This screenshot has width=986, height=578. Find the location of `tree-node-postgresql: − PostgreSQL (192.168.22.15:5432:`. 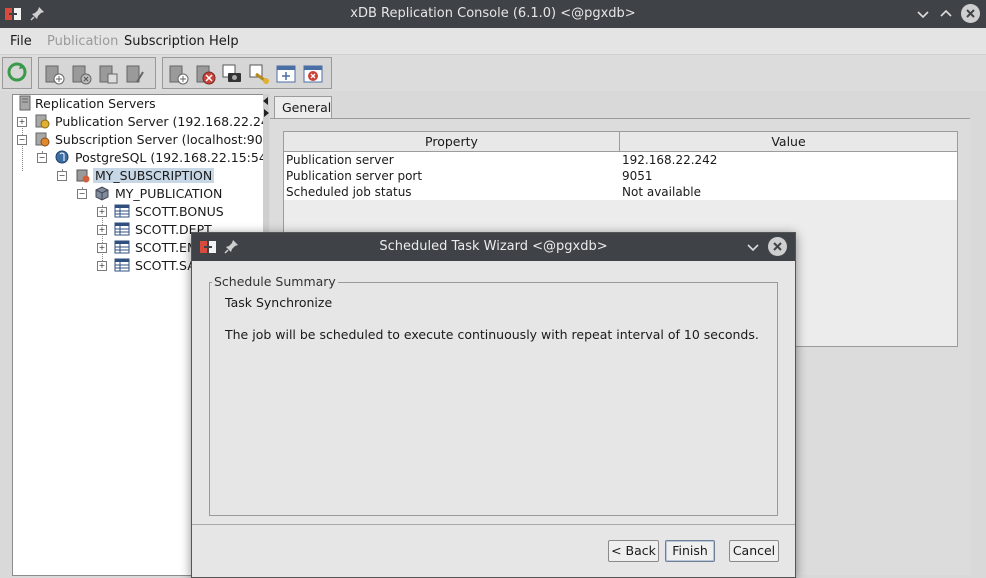

tree-node-postgresql: − PostgreSQL (192.168.22.15:5432: is located at coordinates (149, 158).